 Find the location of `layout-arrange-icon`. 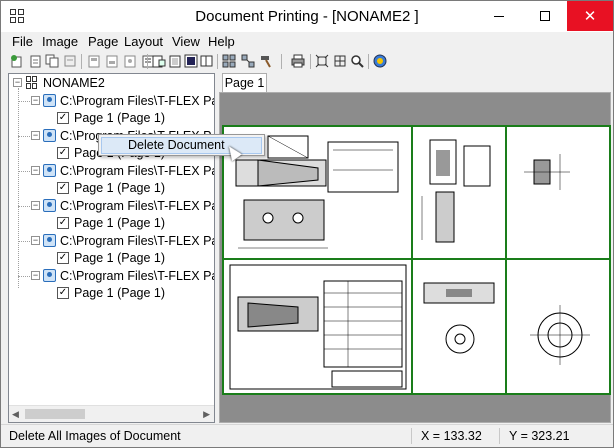

layout-arrange-icon is located at coordinates (248, 61).